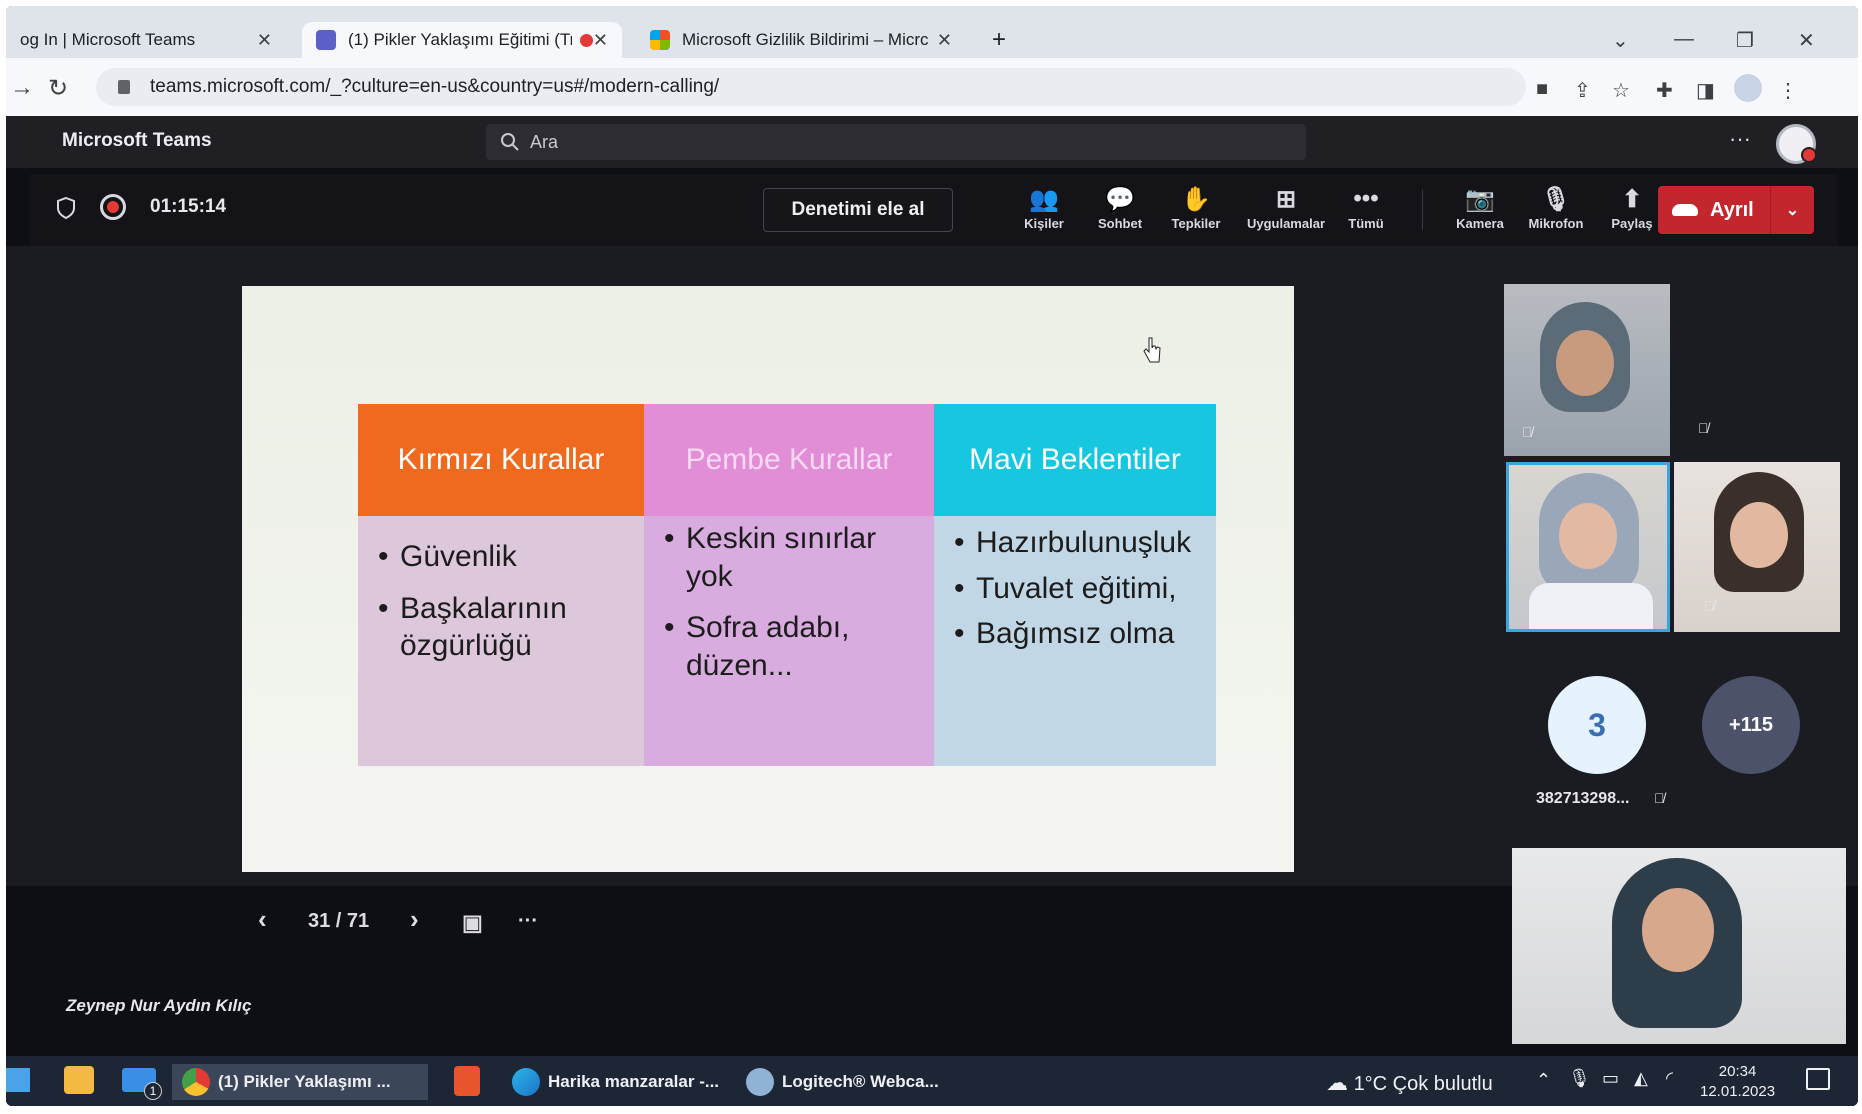 This screenshot has height=1114, width=1862. I want to click on more-button: ••• Tümü, so click(1366, 206).